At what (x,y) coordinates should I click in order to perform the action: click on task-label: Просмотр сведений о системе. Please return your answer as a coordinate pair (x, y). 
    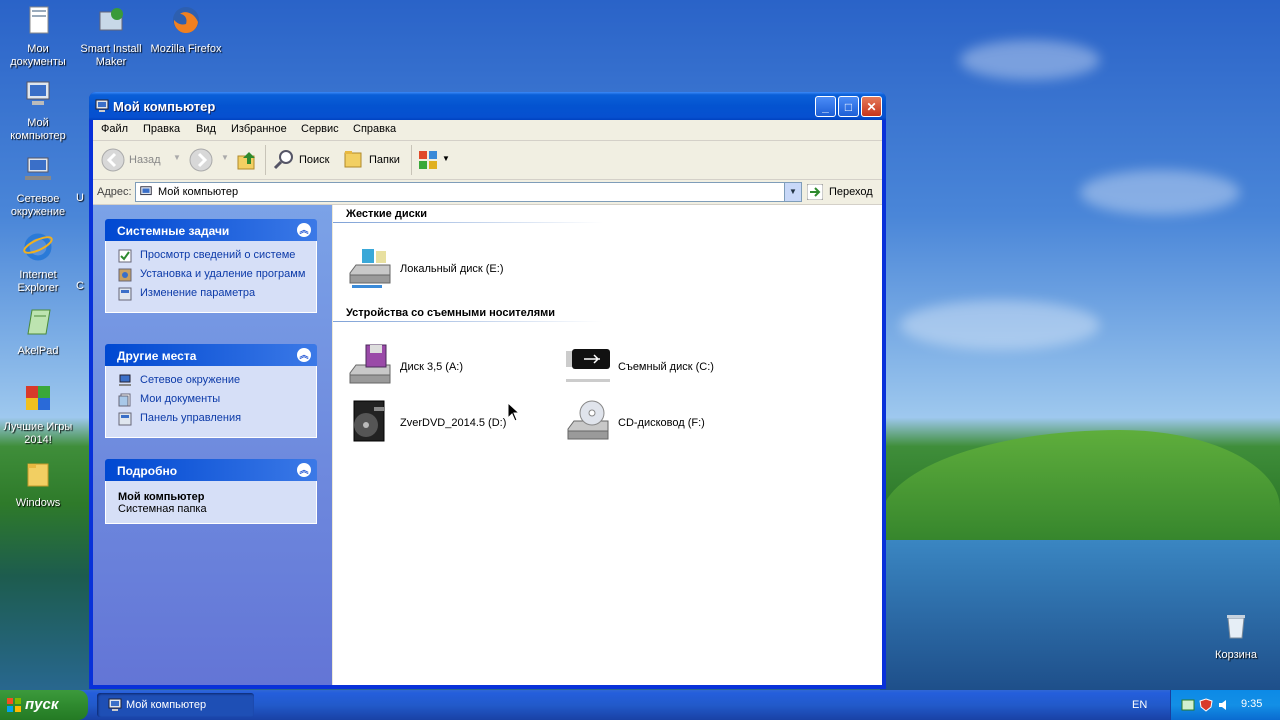
    Looking at the image, I should click on (218, 255).